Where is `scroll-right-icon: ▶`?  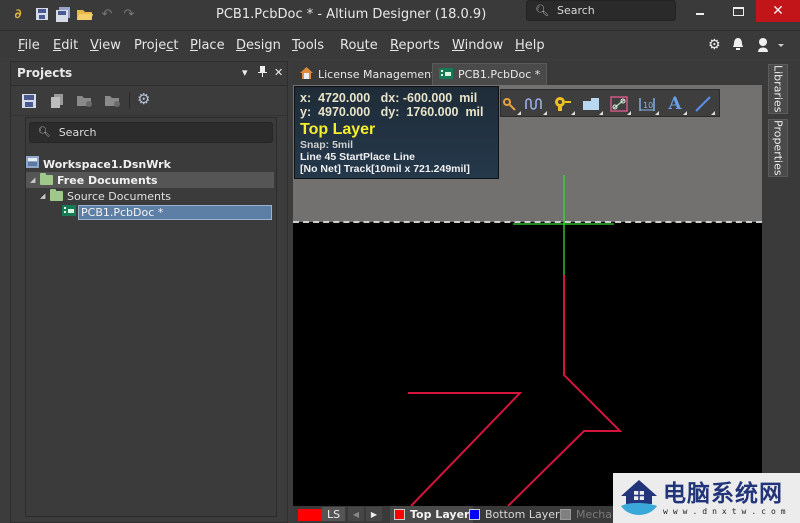 scroll-right-icon: ▶ is located at coordinates (374, 514).